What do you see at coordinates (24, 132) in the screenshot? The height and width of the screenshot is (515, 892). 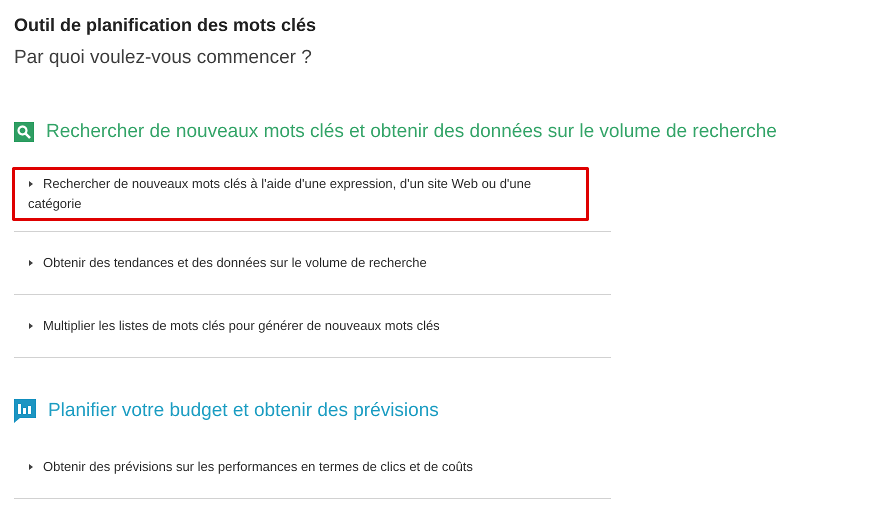 I see `search-icon` at bounding box center [24, 132].